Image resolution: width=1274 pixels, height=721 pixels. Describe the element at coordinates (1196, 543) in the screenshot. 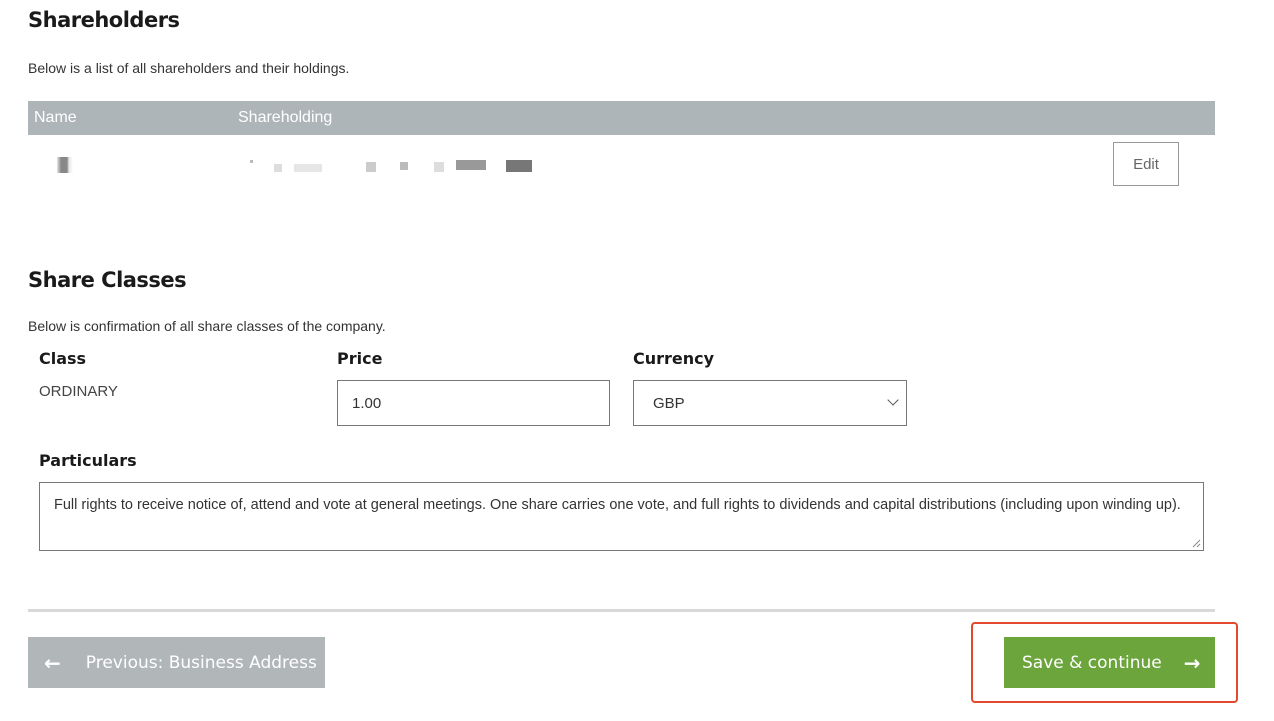

I see `resize-handle-icon` at that location.